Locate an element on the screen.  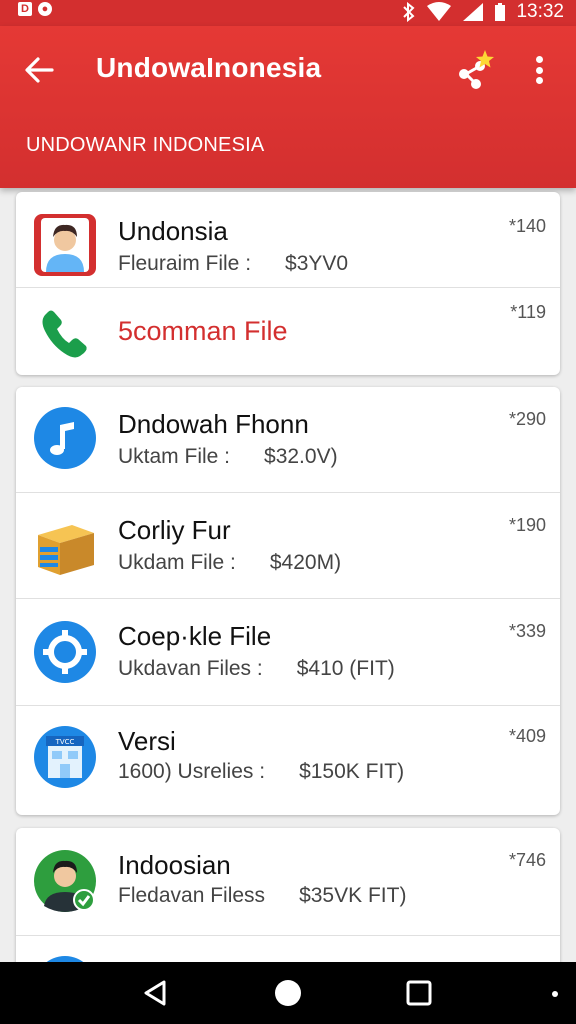
status-time: 13:32 is located at coordinates (540, 11).